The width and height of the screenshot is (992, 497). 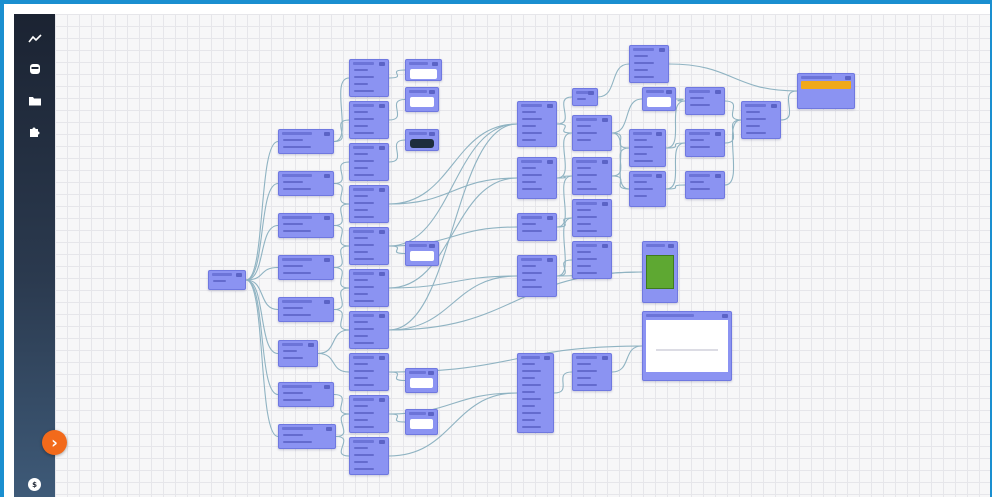 What do you see at coordinates (34, 131) in the screenshot?
I see `puzzle-piece-icon` at bounding box center [34, 131].